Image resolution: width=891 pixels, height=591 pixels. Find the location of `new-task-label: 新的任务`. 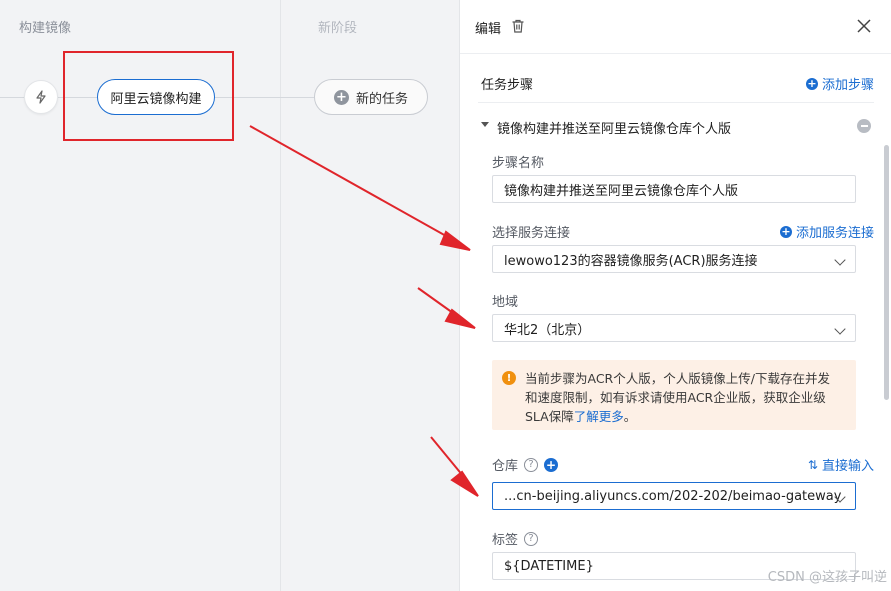

new-task-label: 新的任务 is located at coordinates (381, 99).